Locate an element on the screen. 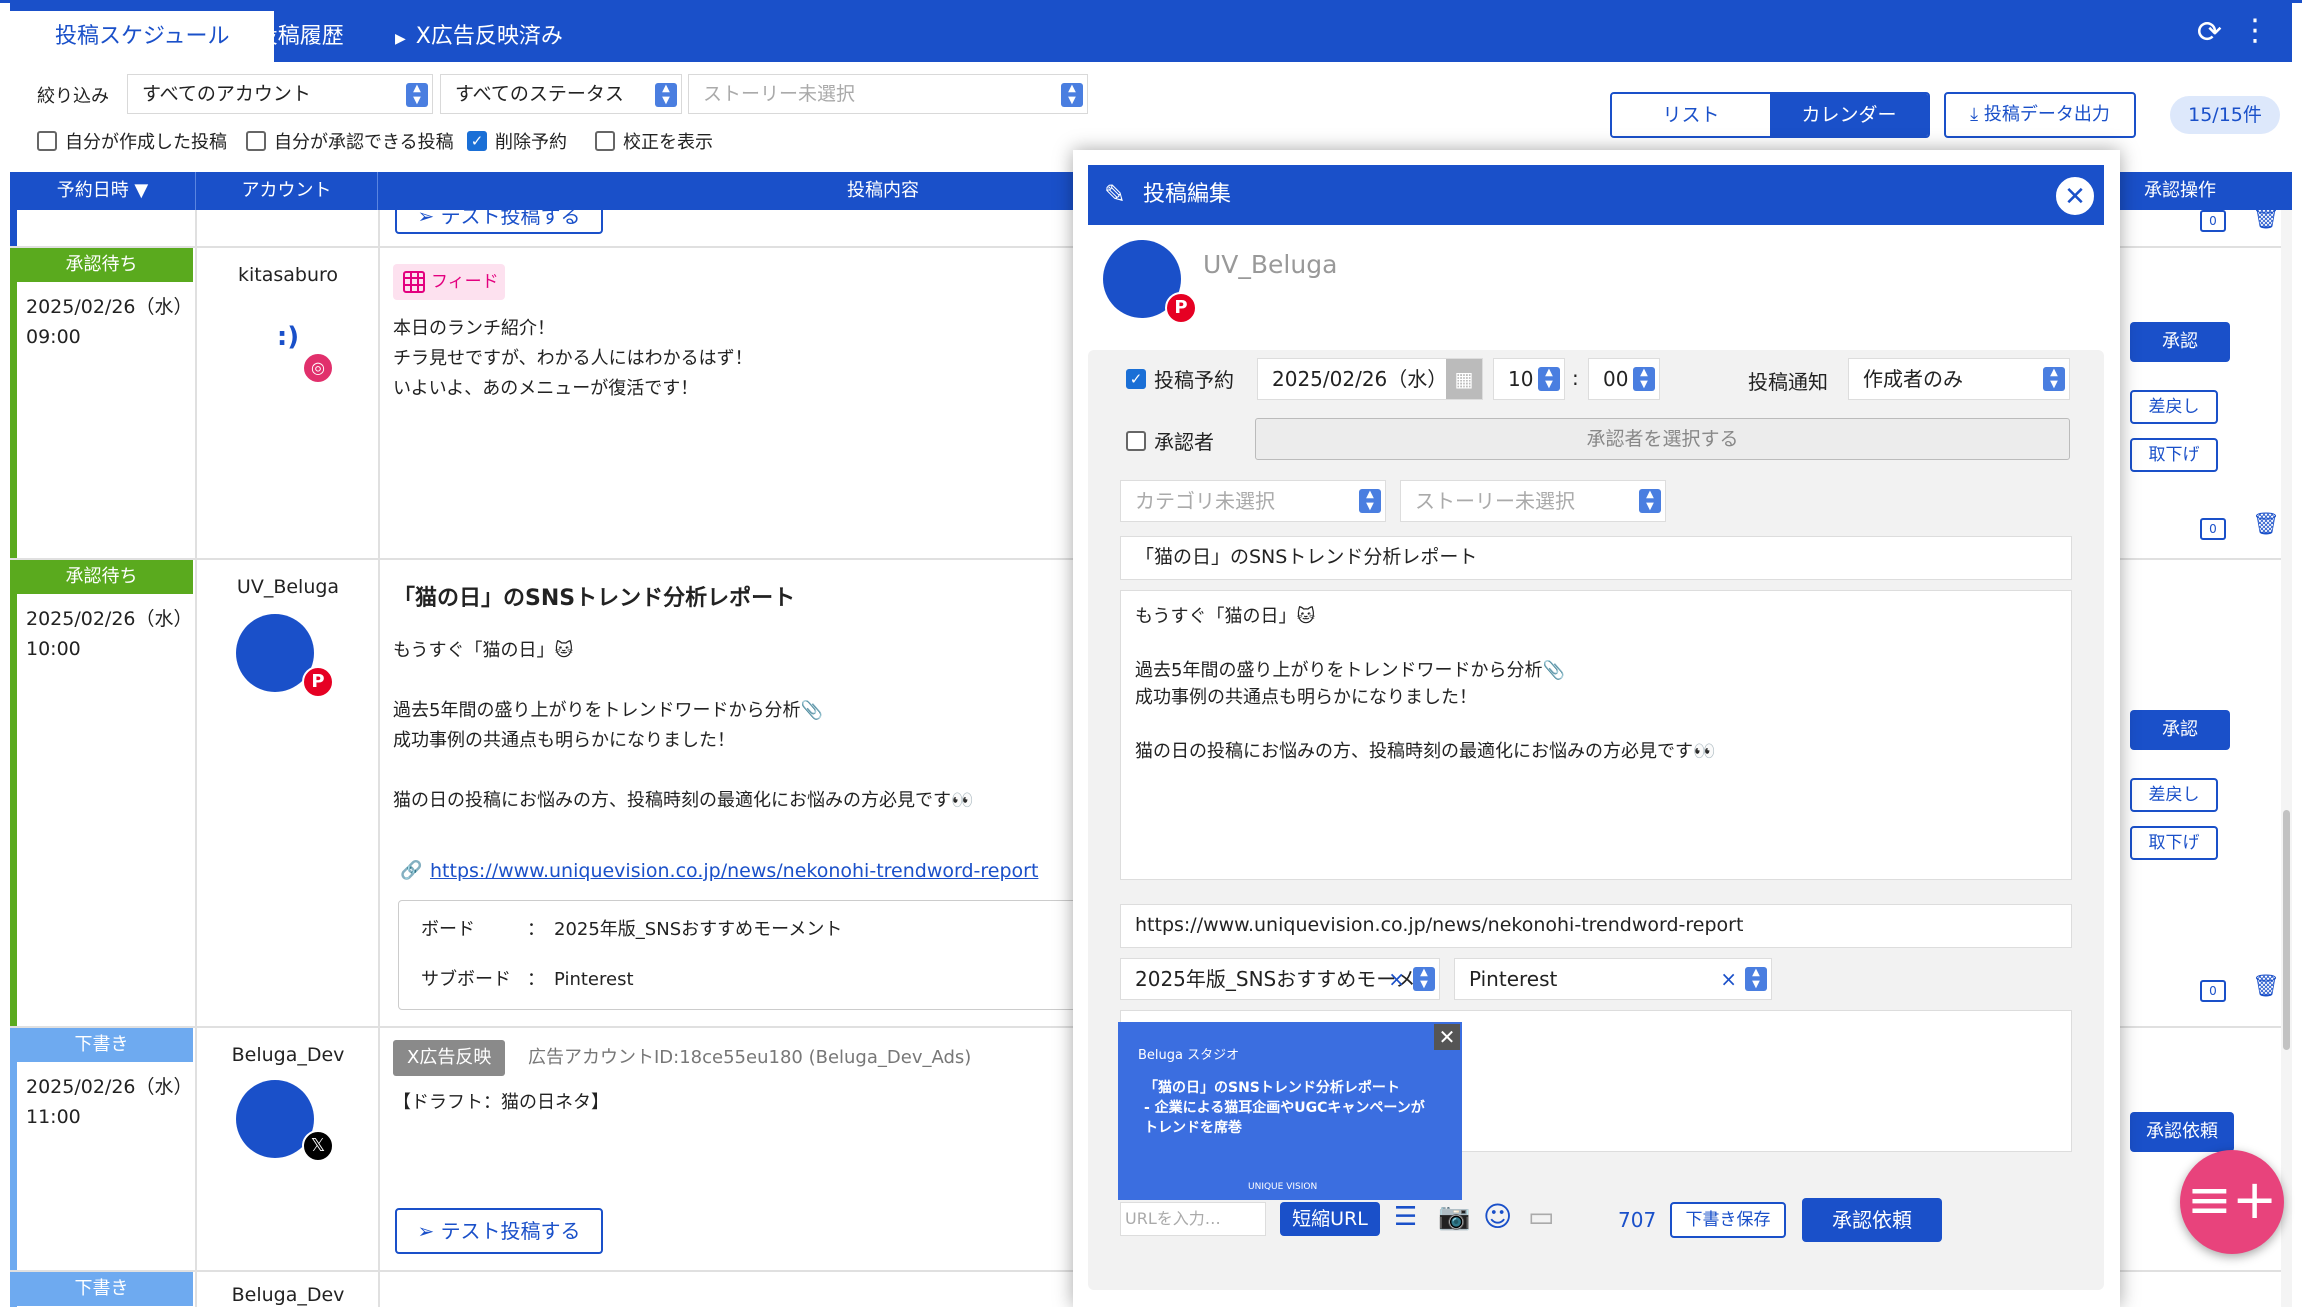  close-icon: ✕ is located at coordinates (2075, 196).